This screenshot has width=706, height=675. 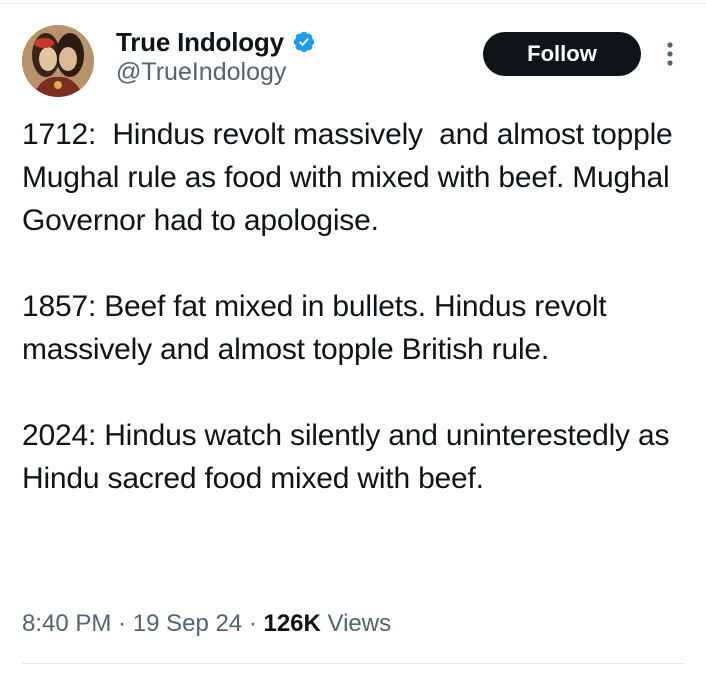 I want to click on views-label: Views, so click(x=356, y=623).